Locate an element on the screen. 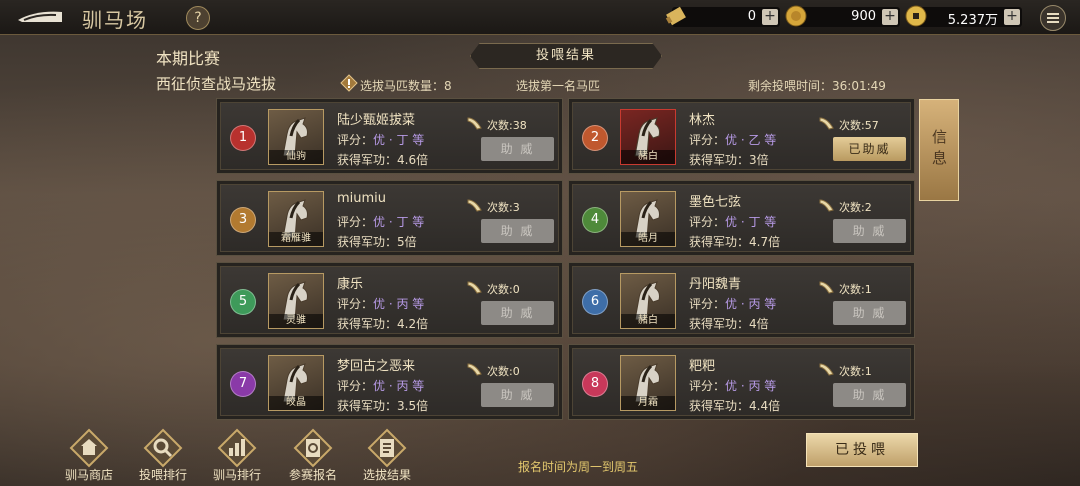  entry-card: 8 月霜 粑粑 评分：优 · 丙 等 获得军功：4.4倍 次数:1 助 威 is located at coordinates (741, 382).